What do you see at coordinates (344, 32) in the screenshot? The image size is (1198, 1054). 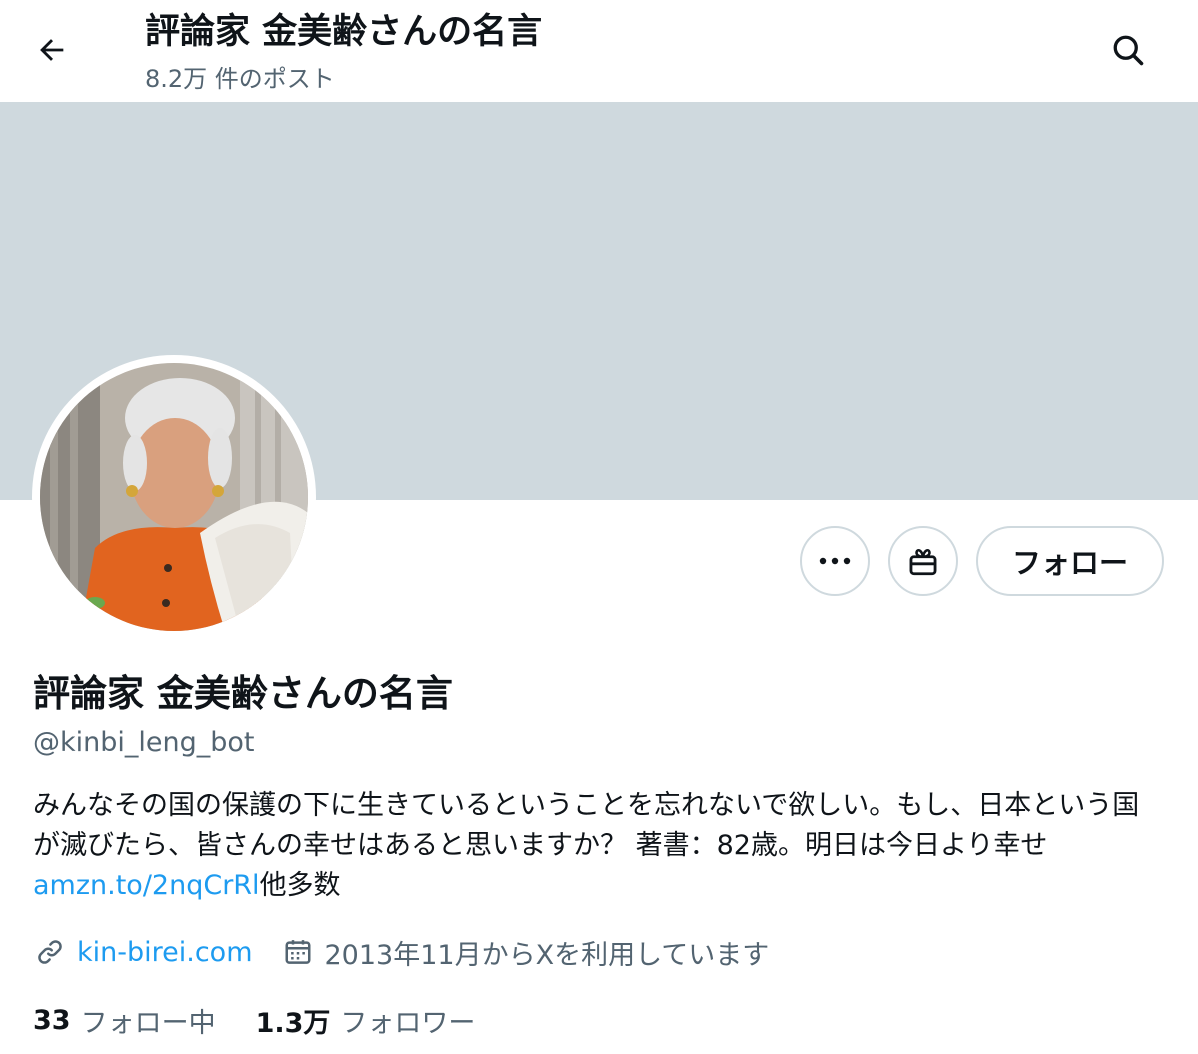 I see `header-title: 評論家 金美齢さんの名言` at bounding box center [344, 32].